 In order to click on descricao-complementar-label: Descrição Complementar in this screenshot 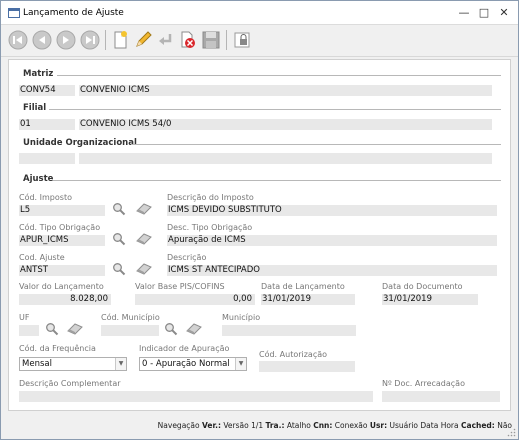, I will do `click(70, 383)`.